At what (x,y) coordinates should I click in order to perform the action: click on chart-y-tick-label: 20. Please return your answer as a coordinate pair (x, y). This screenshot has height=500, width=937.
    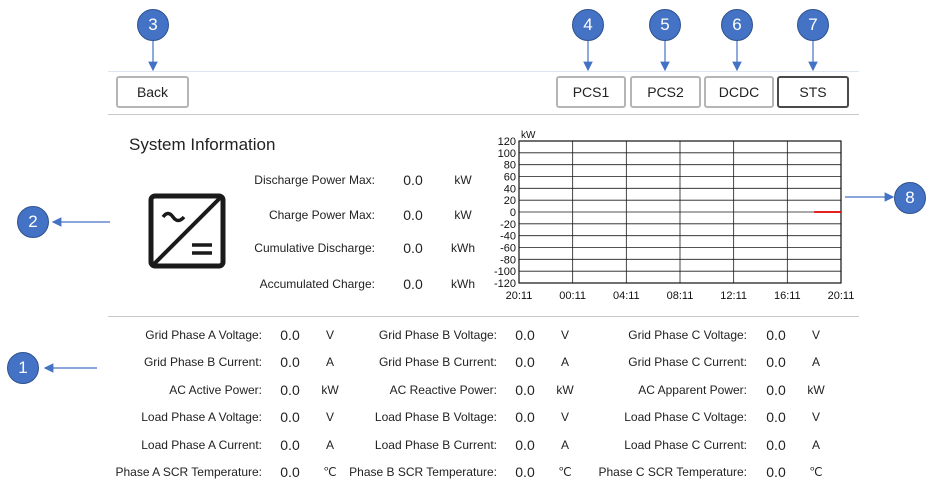
    Looking at the image, I should click on (510, 201).